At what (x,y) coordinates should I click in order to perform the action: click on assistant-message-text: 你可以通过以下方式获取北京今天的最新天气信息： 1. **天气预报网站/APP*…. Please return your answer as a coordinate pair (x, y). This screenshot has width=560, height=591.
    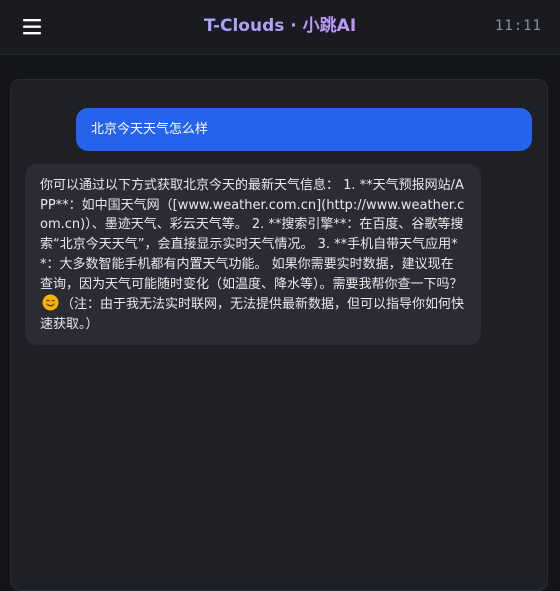
    Looking at the image, I should click on (252, 235).